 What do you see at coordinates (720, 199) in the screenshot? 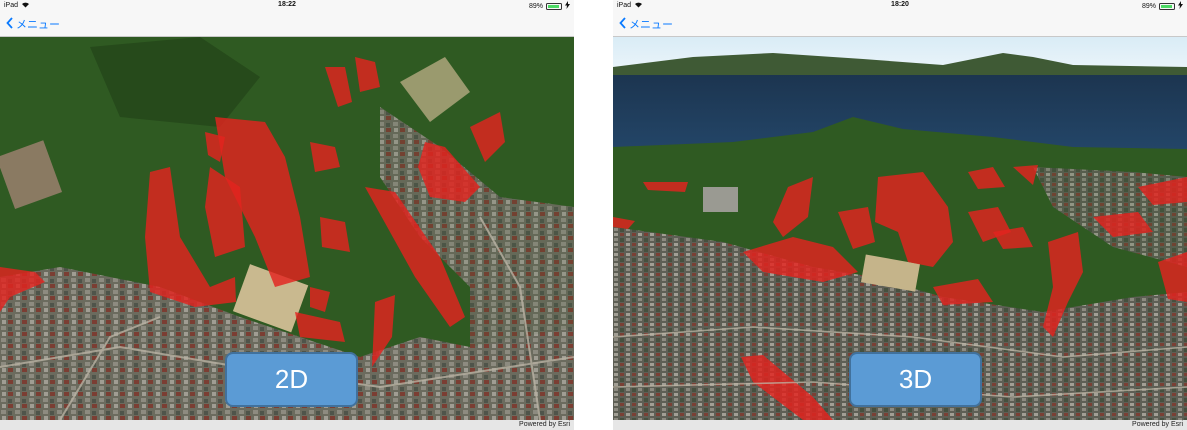
I see `building-cluster-3d` at bounding box center [720, 199].